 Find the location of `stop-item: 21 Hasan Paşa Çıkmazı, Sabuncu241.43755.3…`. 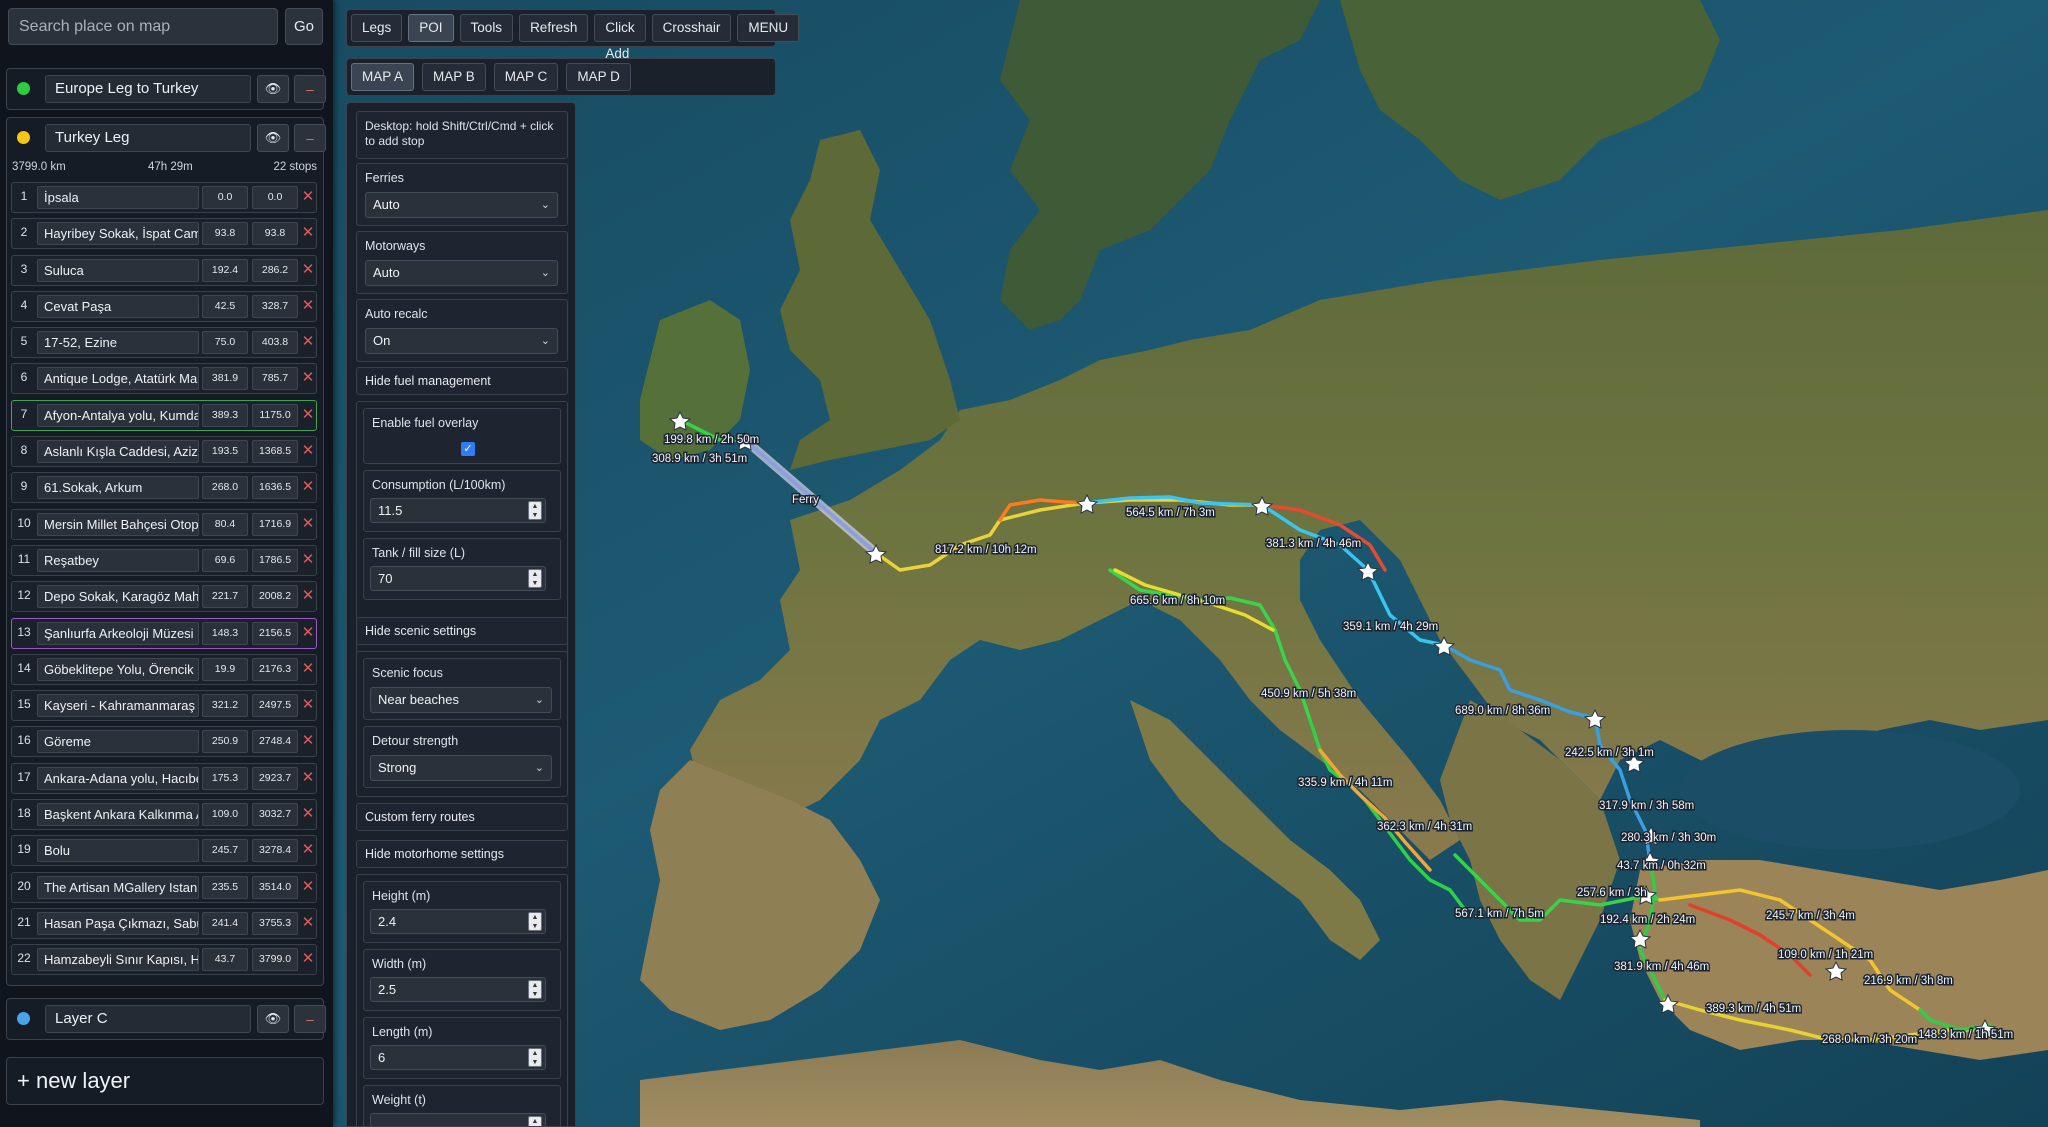

stop-item: 21 Hasan Paşa Çıkmazı, Sabuncu241.43755.3… is located at coordinates (164, 923).